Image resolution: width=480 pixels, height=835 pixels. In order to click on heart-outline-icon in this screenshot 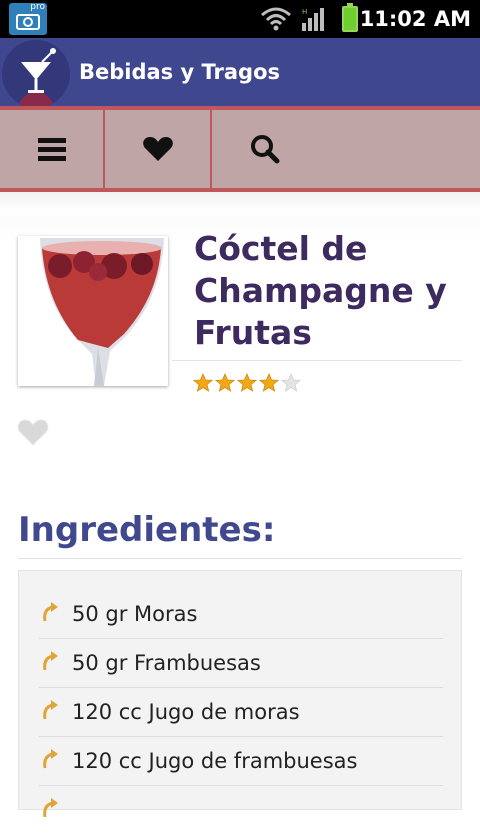, I will do `click(33, 432)`.